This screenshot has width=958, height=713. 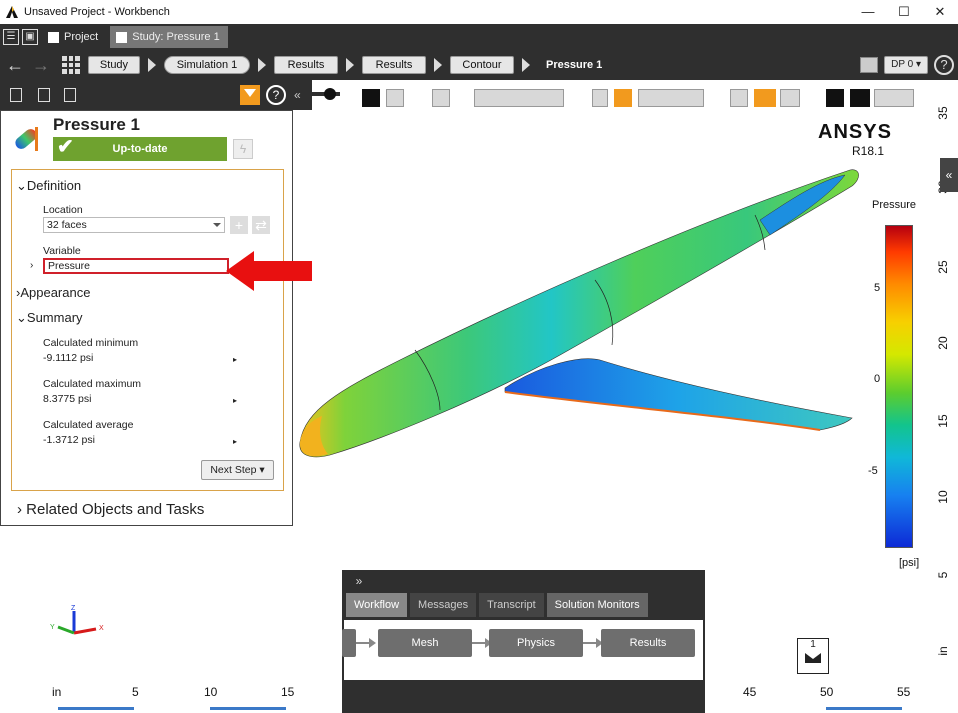 What do you see at coordinates (134, 225) in the screenshot?
I see `location-field: 32 faces` at bounding box center [134, 225].